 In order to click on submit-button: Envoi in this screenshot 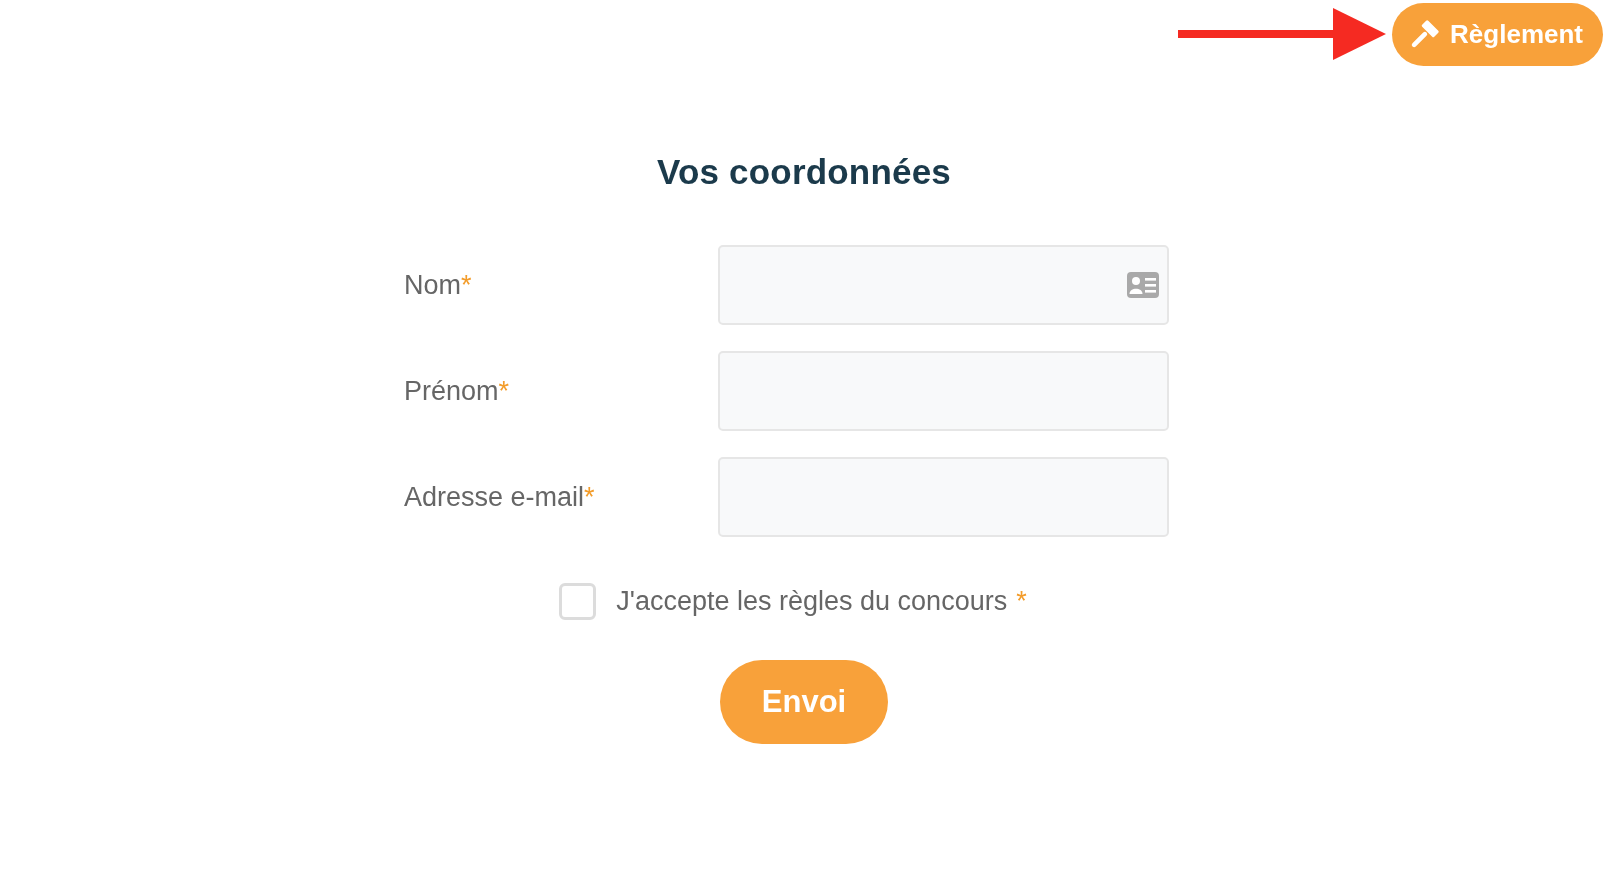, I will do `click(804, 702)`.